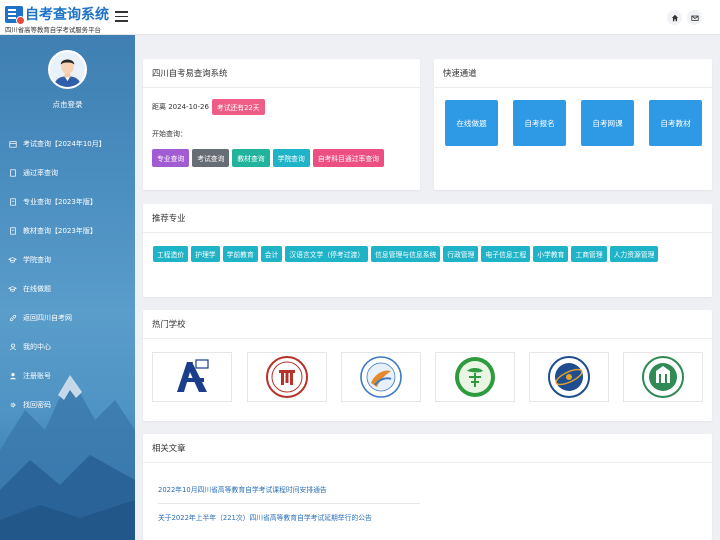  I want to click on sidebar-item-pass-rate: 通过率查询, so click(67, 172).